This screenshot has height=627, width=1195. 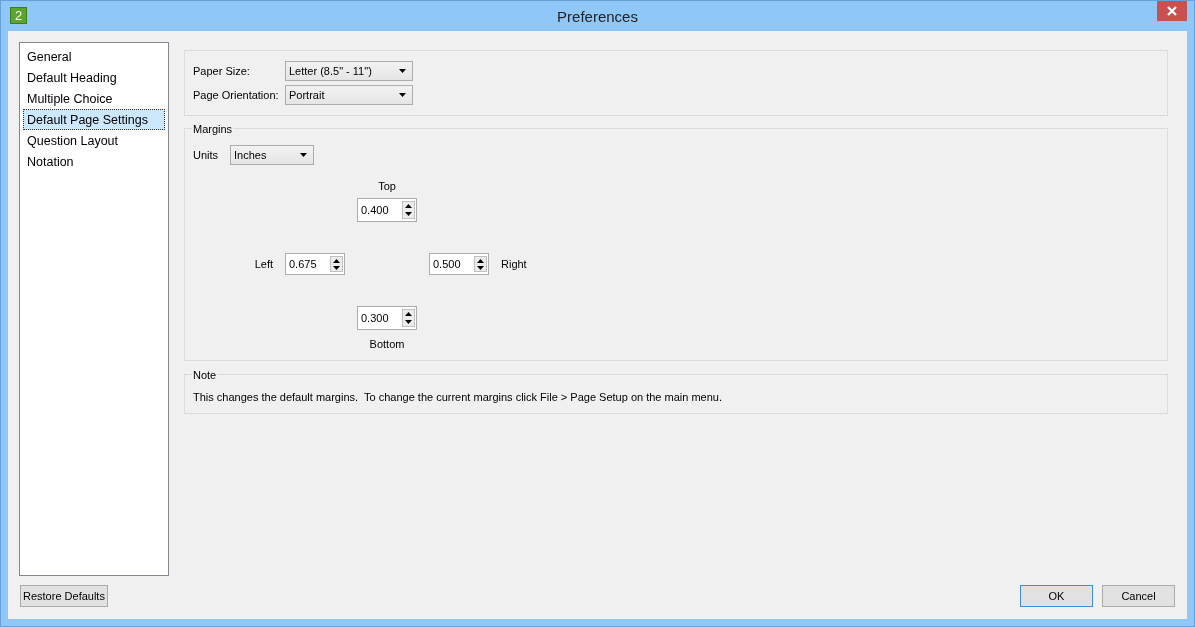 I want to click on group-title: Margins, so click(x=213, y=129).